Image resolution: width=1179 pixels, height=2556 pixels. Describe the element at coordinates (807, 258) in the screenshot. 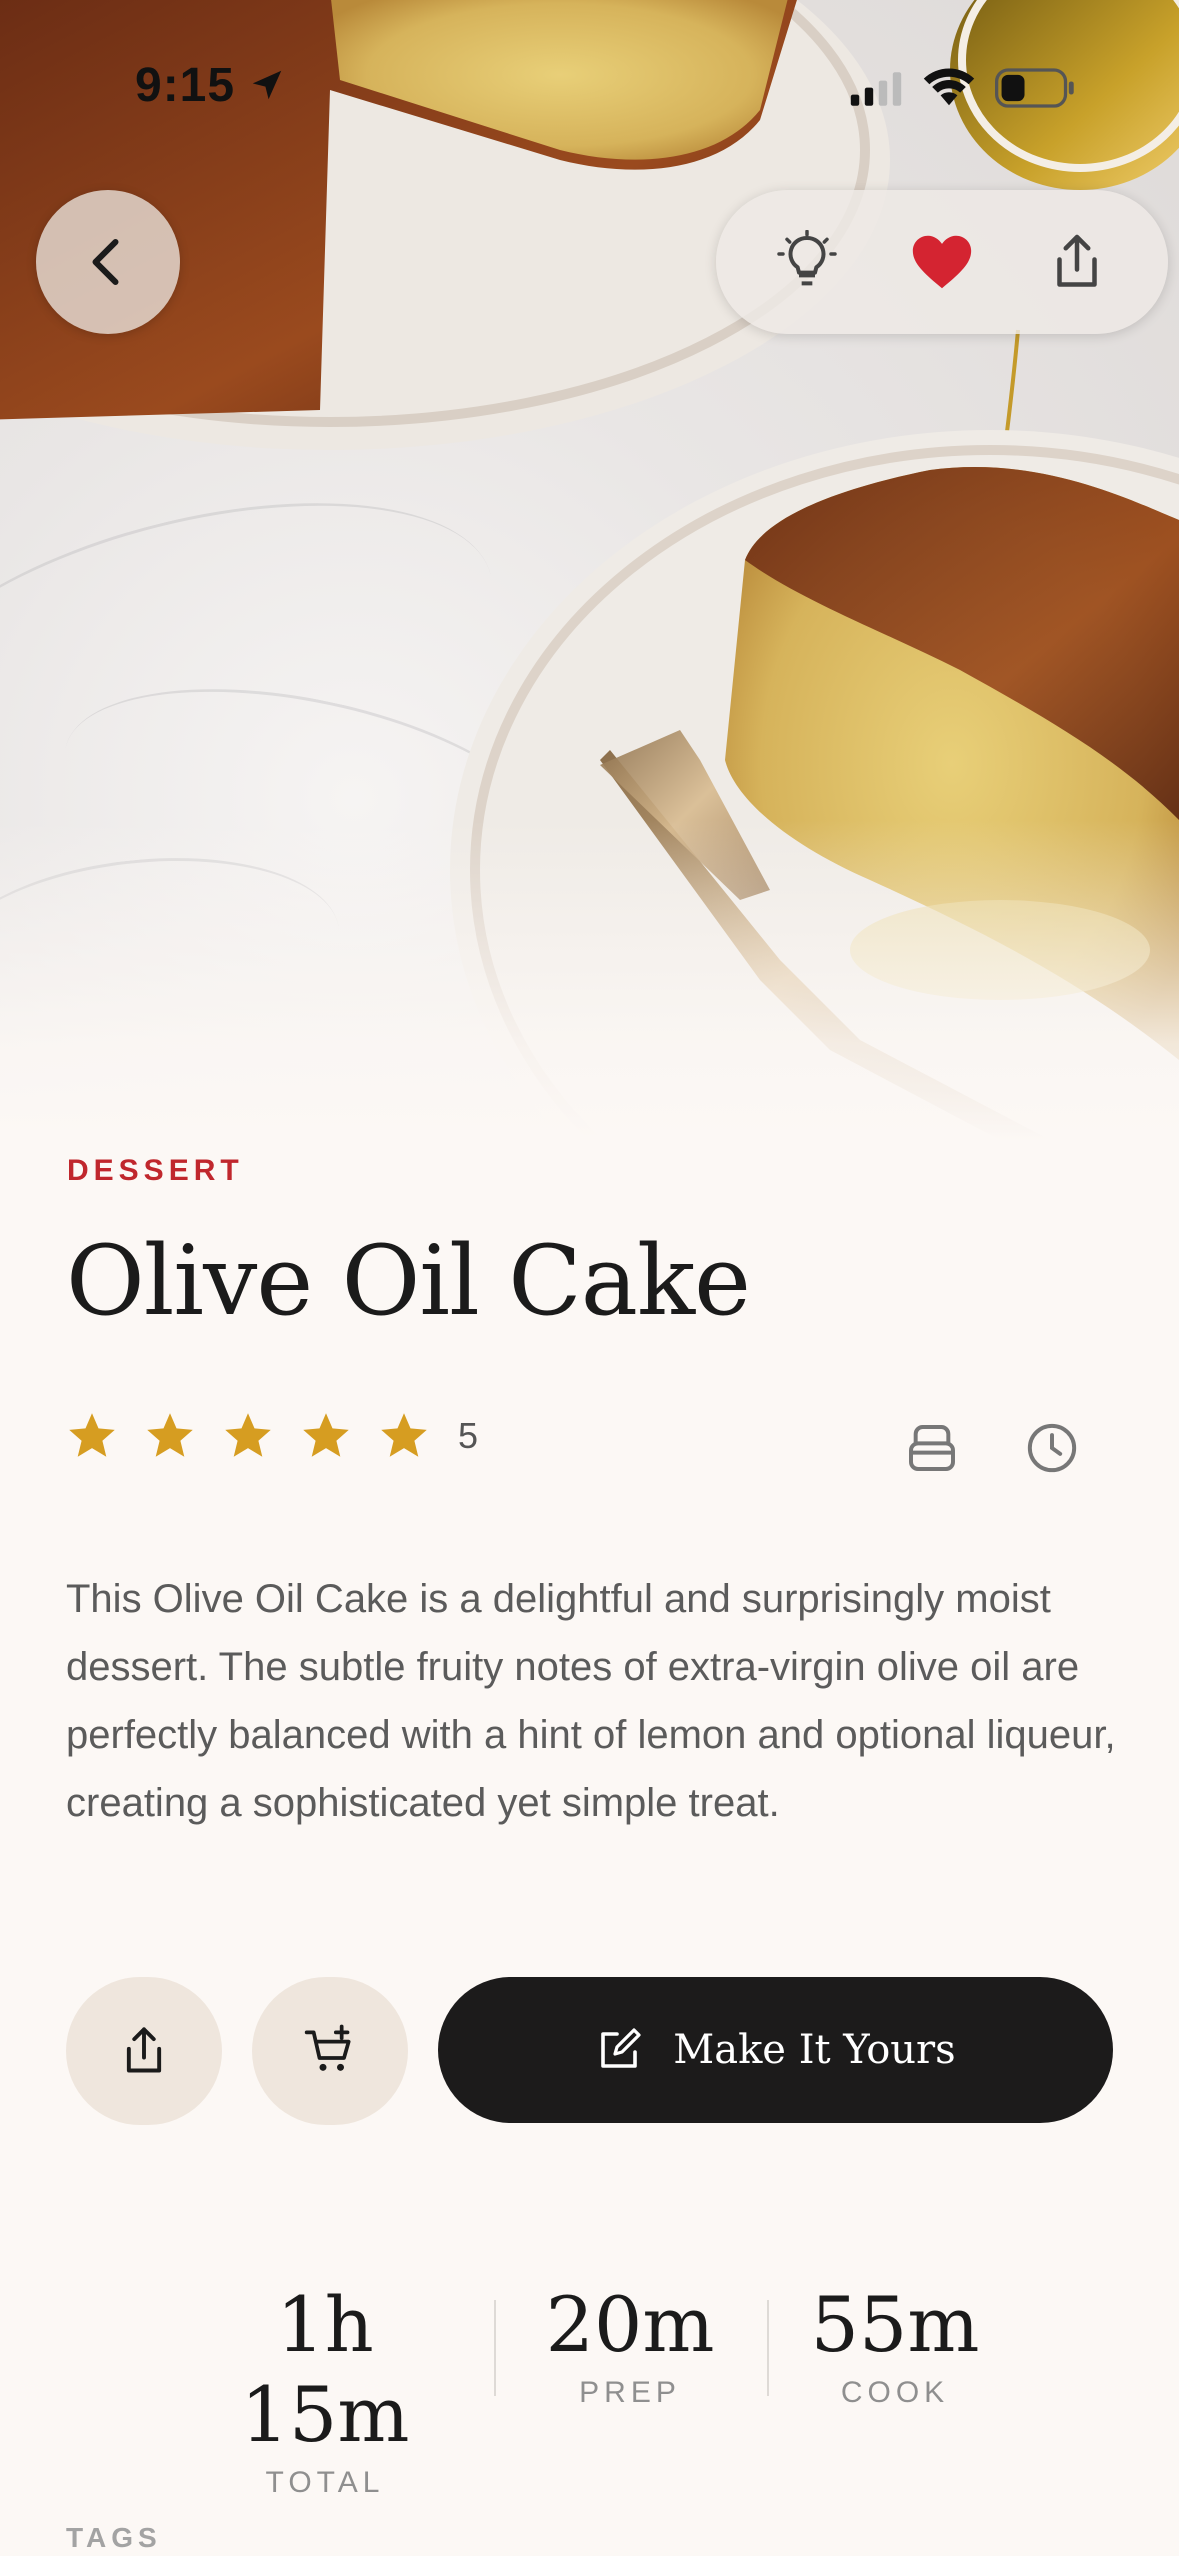

I see `lightbulb-icon` at that location.